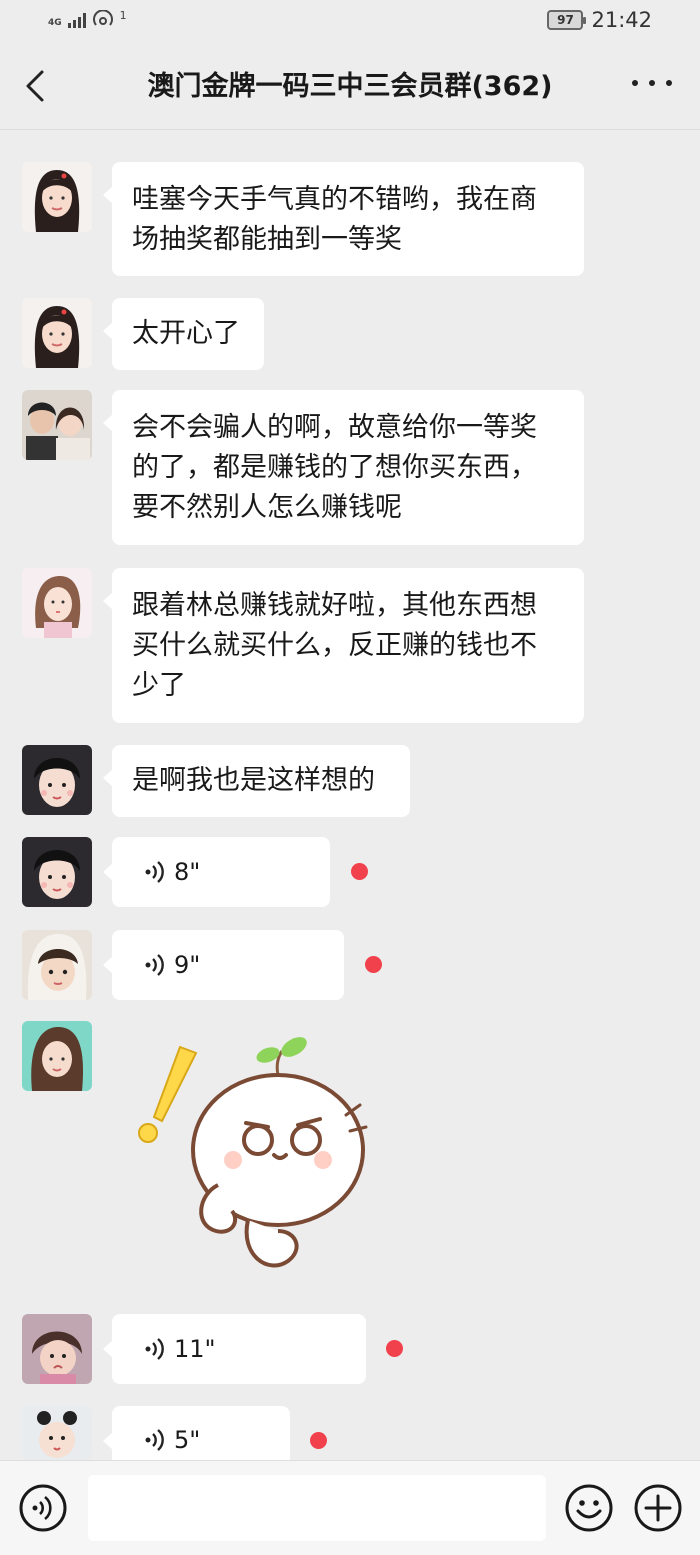 Image resolution: width=700 pixels, height=1555 pixels. I want to click on chat-header: 澳门金牌一码三中三会员群(362), so click(350, 87).